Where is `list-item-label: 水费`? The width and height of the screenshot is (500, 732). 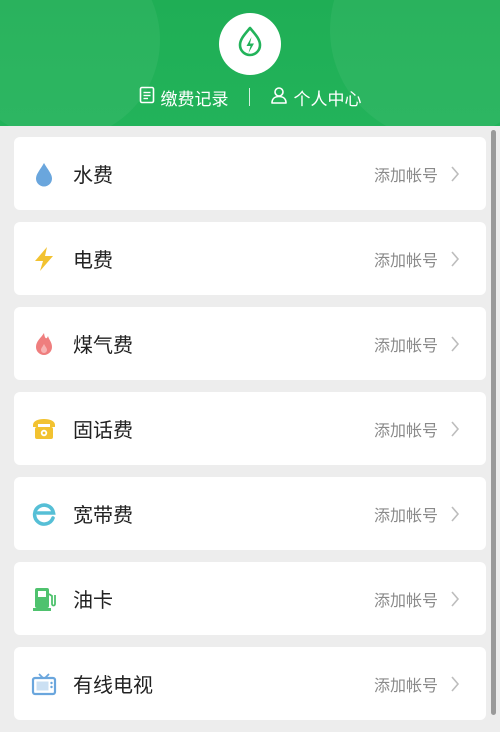
list-item-label: 水费 is located at coordinates (93, 175).